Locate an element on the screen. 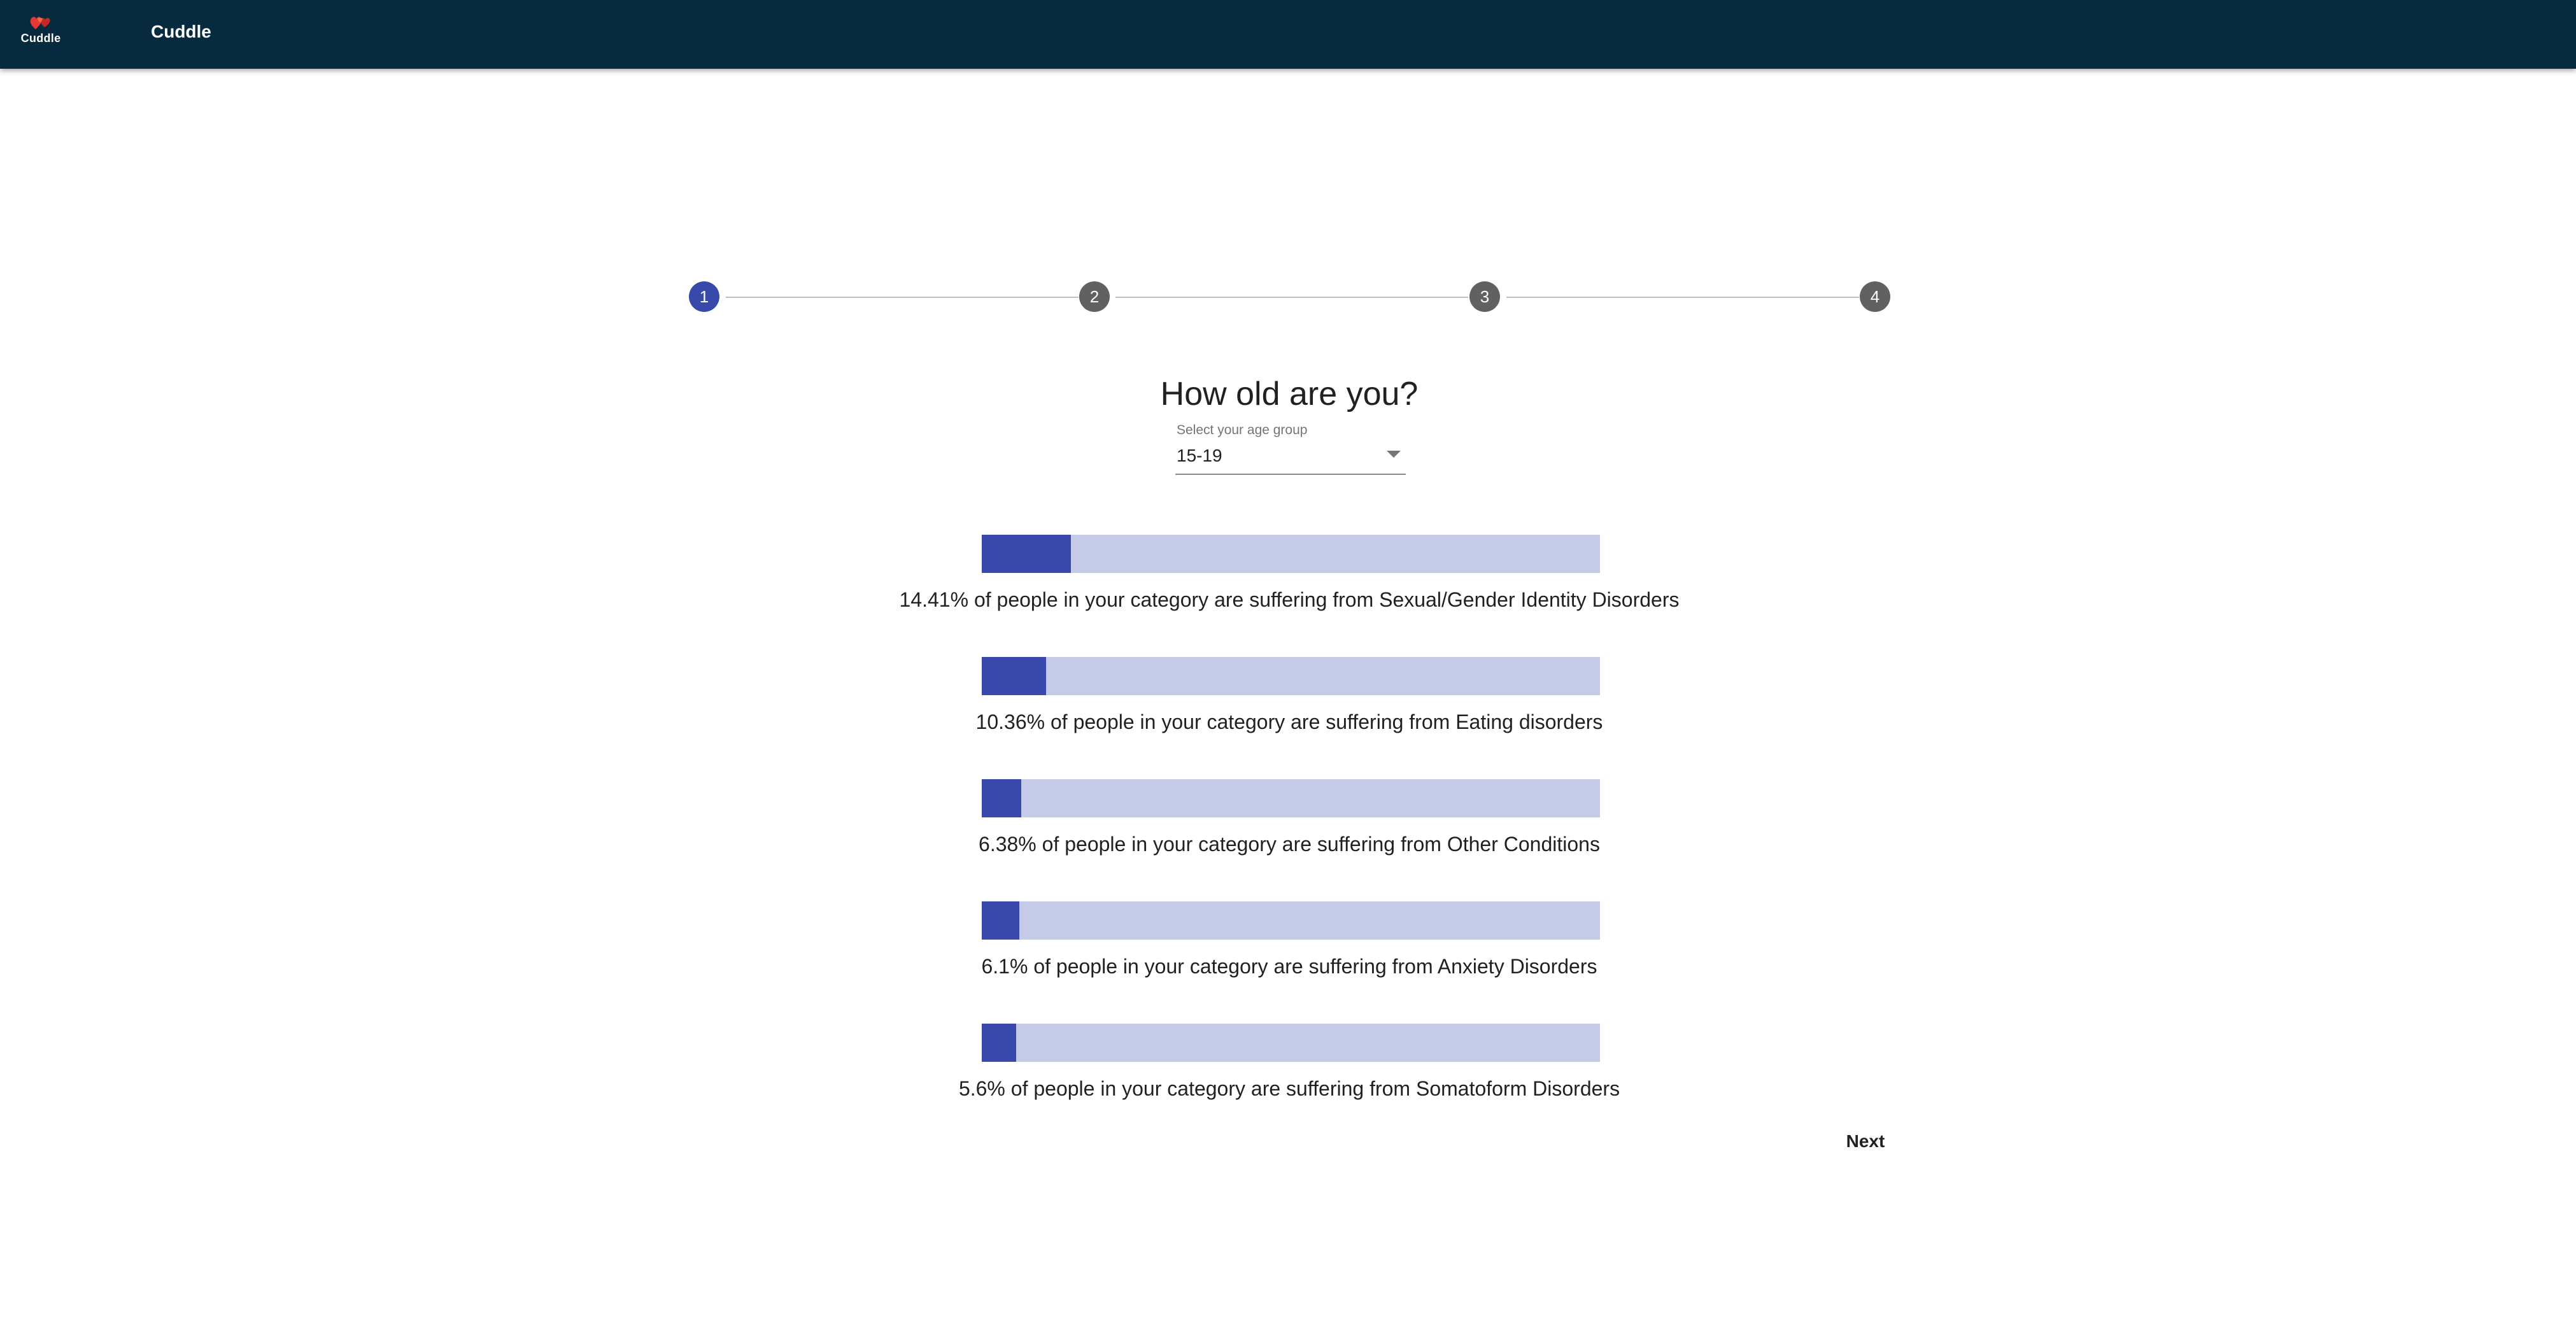 The image size is (2576, 1319). brand-logo: Cuddle is located at coordinates (41, 34).